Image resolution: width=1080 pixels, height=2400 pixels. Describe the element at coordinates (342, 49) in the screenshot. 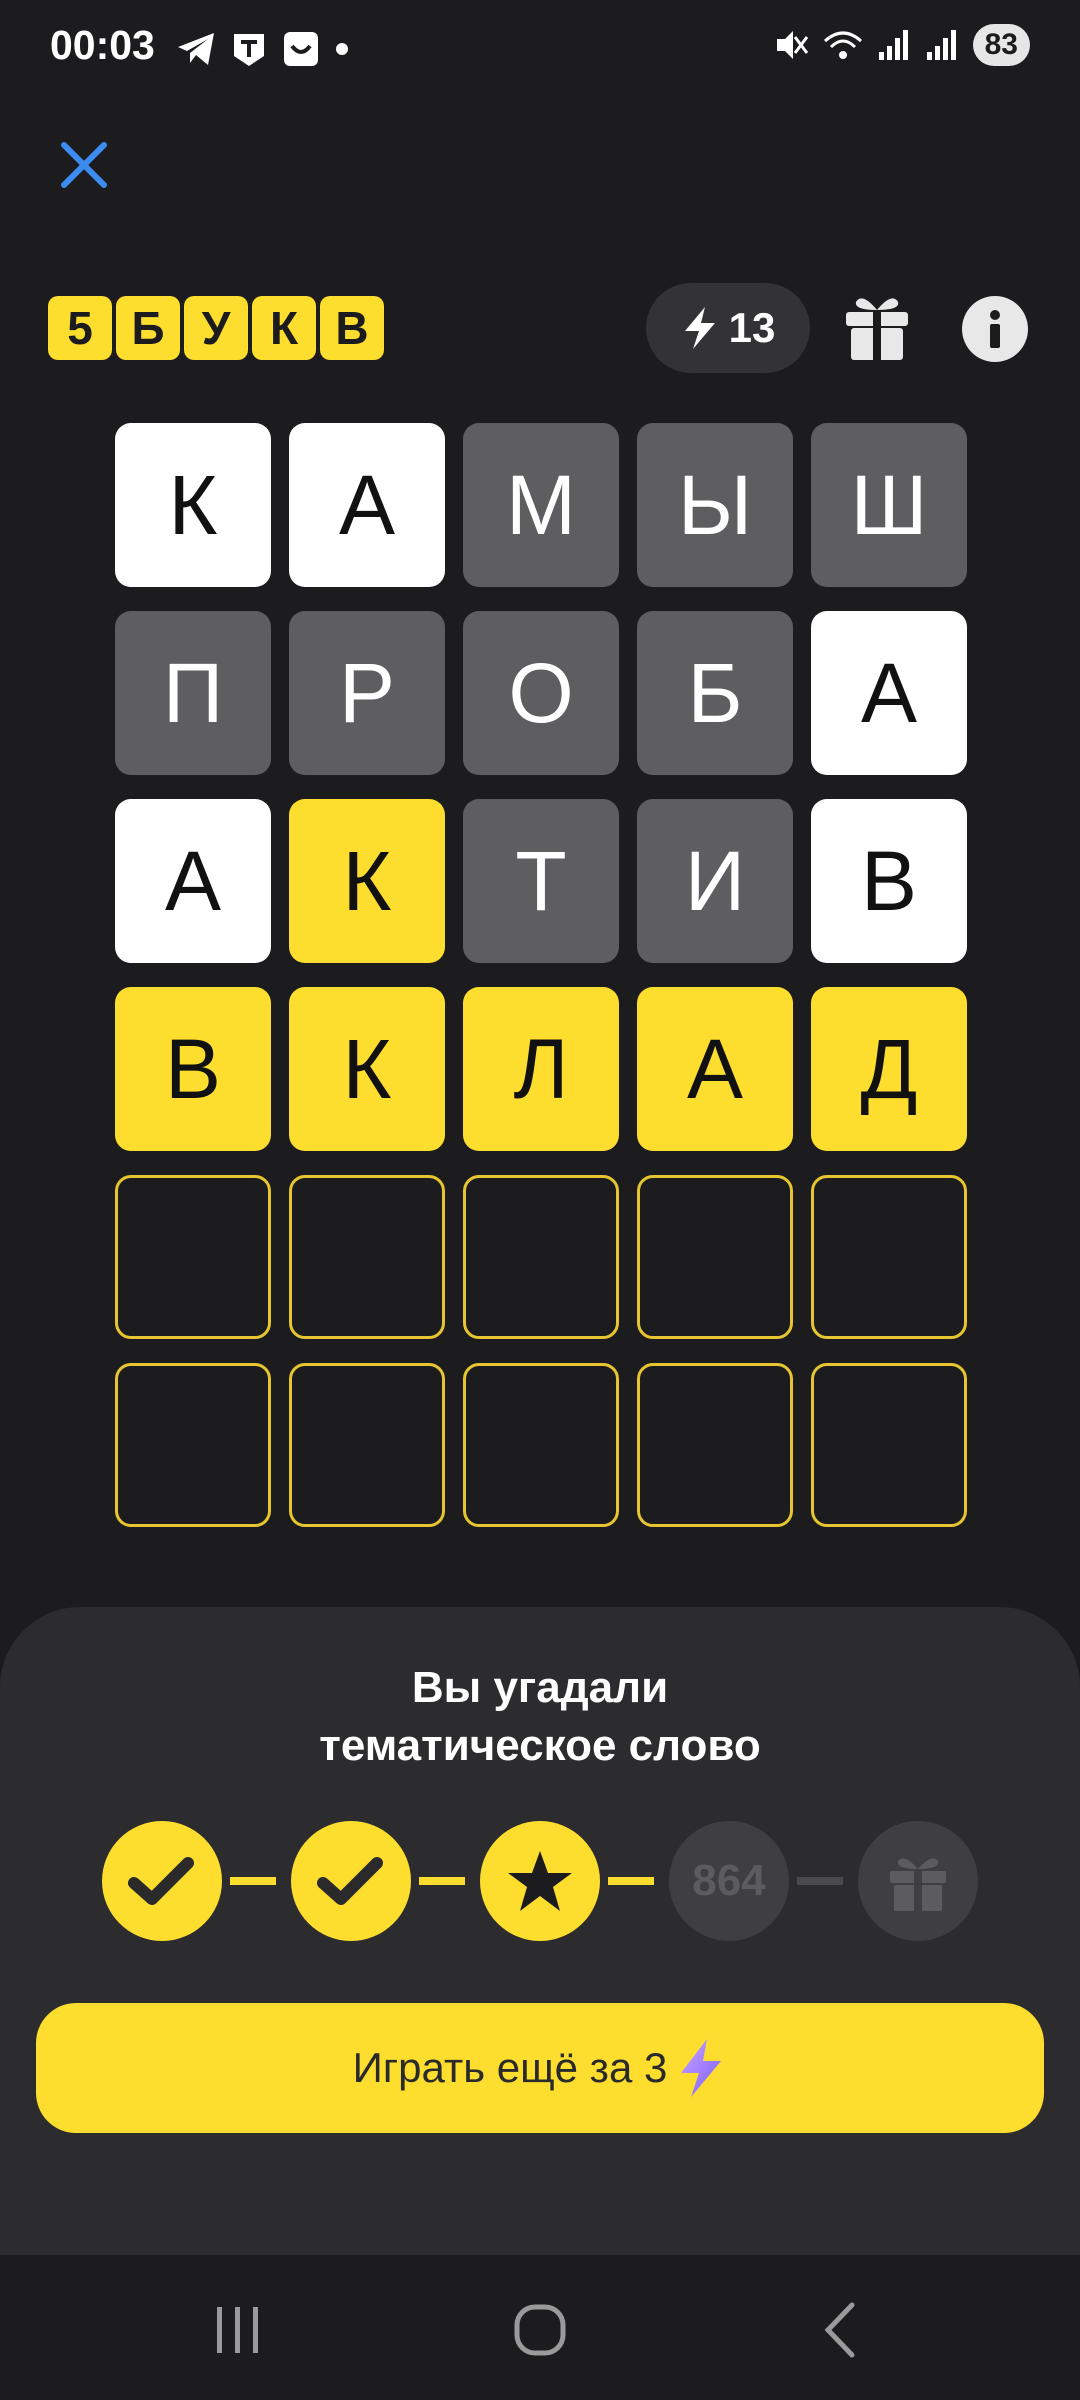

I see `dot-icon` at that location.